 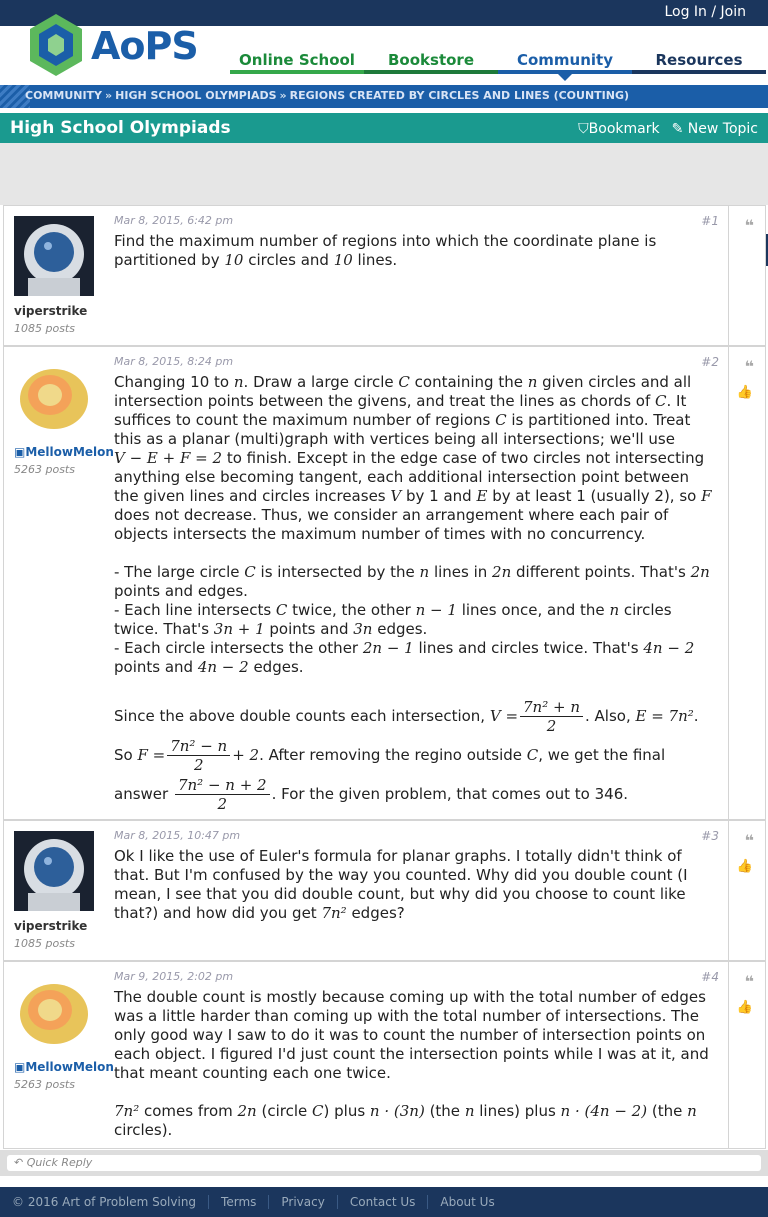 I want to click on footer-copyright: © 2016 Art of Problem Solving, so click(x=105, y=1202).